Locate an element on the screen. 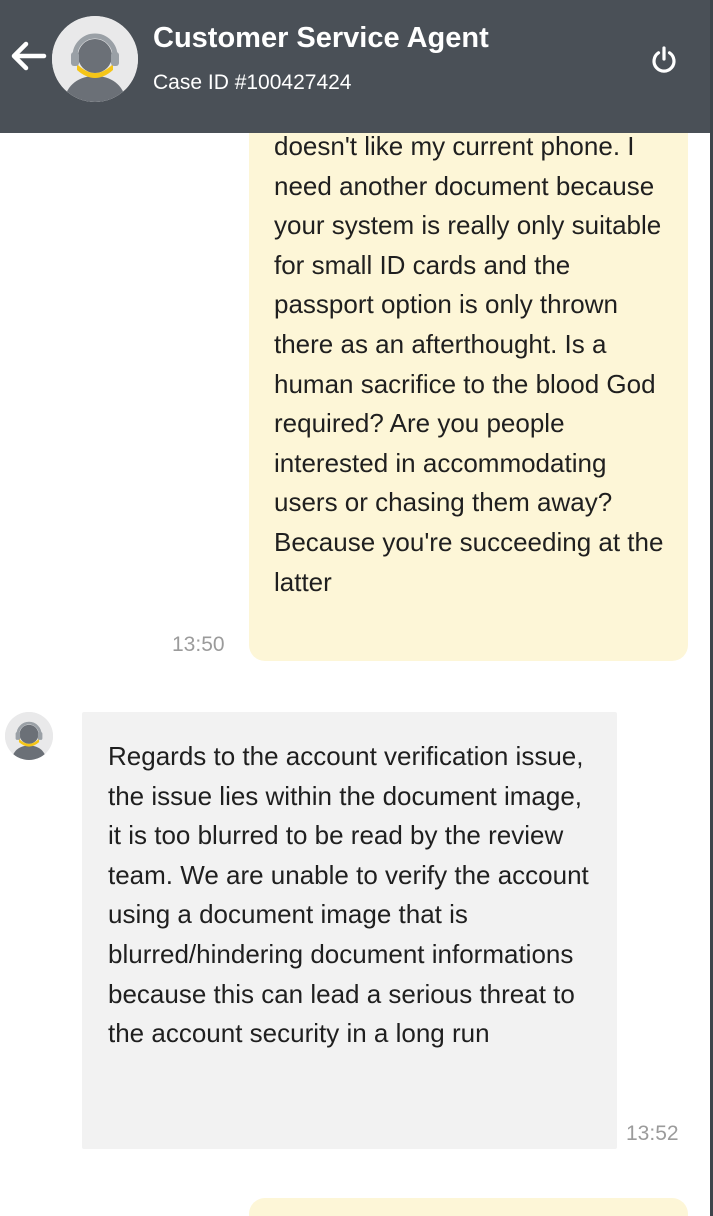 The width and height of the screenshot is (713, 1216). case-id: Case ID #100427424 is located at coordinates (252, 82).